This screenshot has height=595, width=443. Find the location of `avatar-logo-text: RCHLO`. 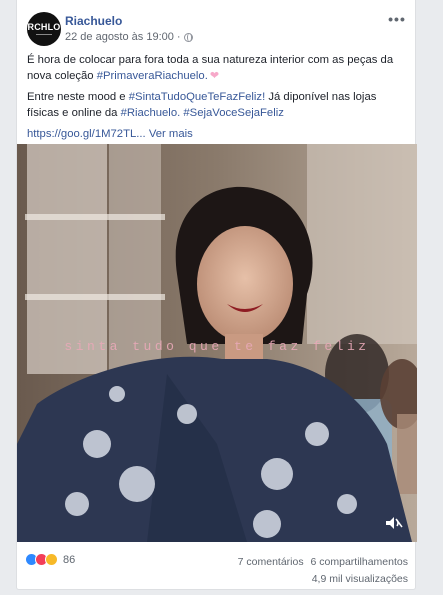

avatar-logo-text: RCHLO is located at coordinates (44, 27).